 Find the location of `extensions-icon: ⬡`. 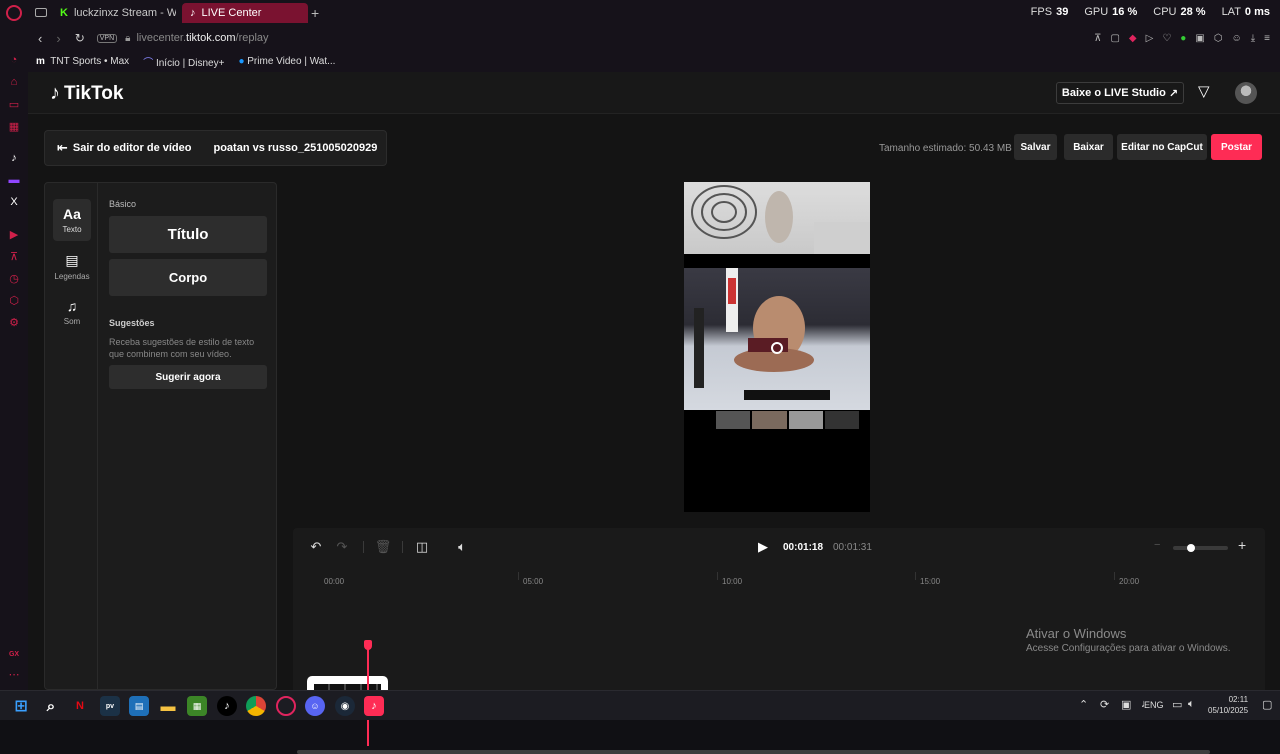

extensions-icon: ⬡ is located at coordinates (1218, 38).